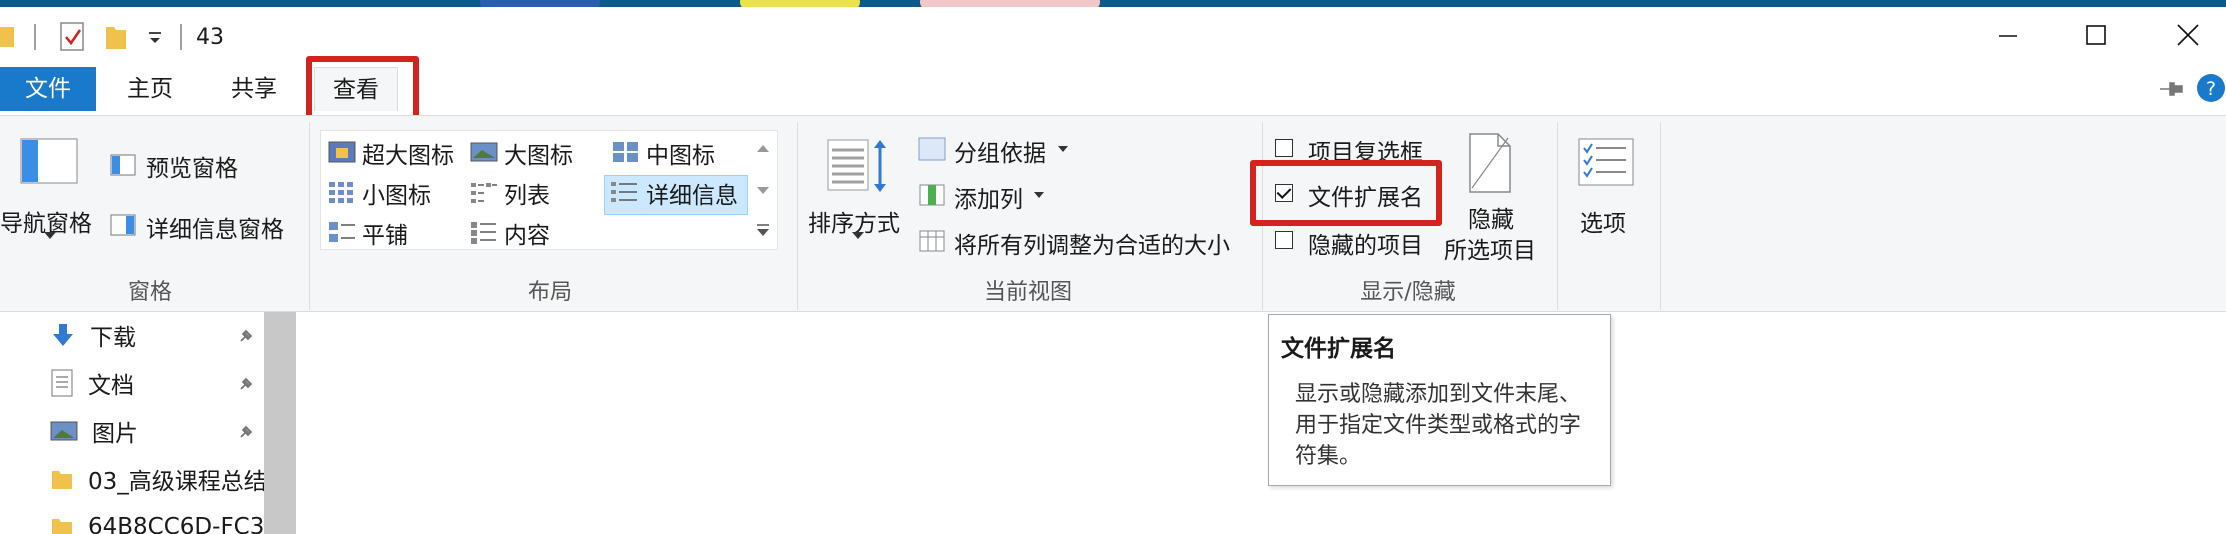 The width and height of the screenshot is (2226, 534). What do you see at coordinates (1027, 292) in the screenshot?
I see `group-label-current-view: 当前视图` at bounding box center [1027, 292].